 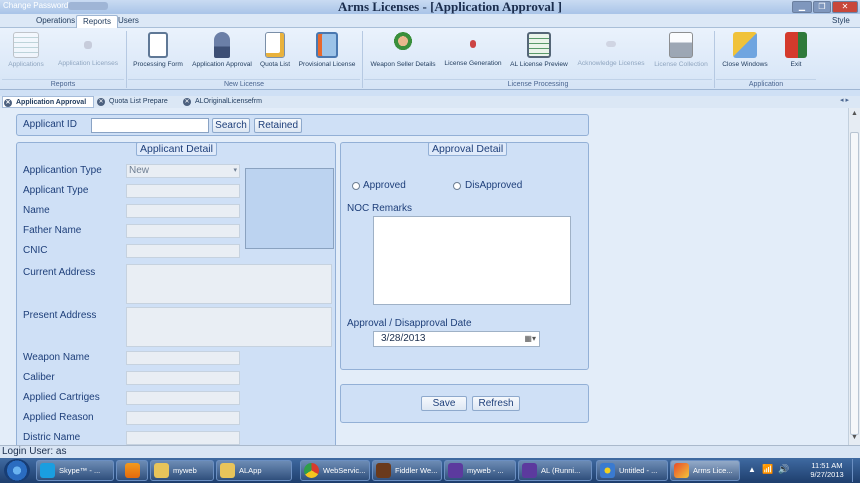 I want to click on noc-remarks-textarea, so click(x=472, y=260).